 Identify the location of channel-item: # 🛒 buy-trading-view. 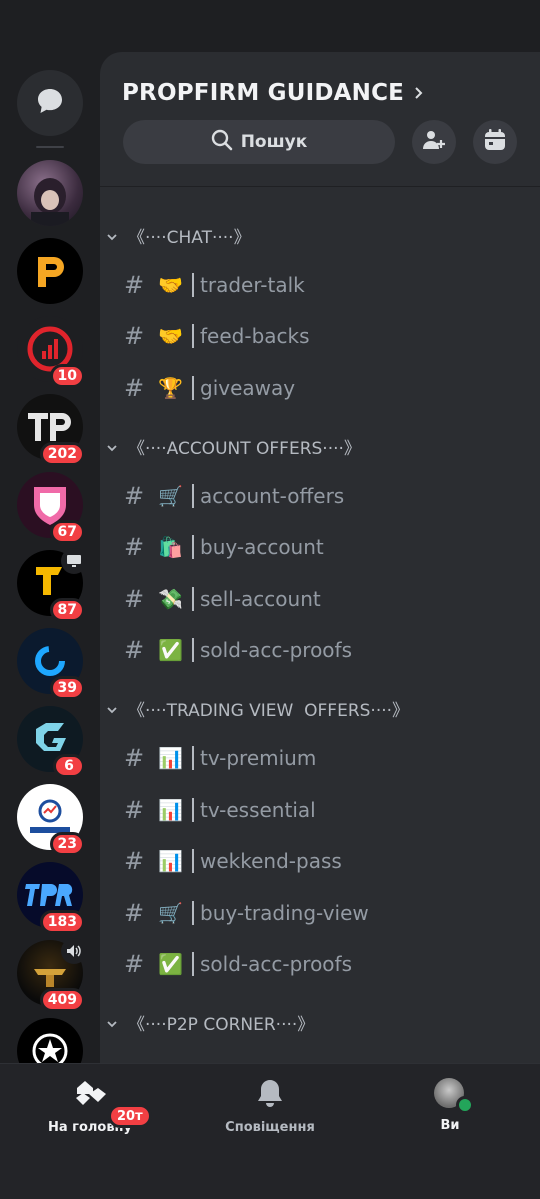
(246, 913).